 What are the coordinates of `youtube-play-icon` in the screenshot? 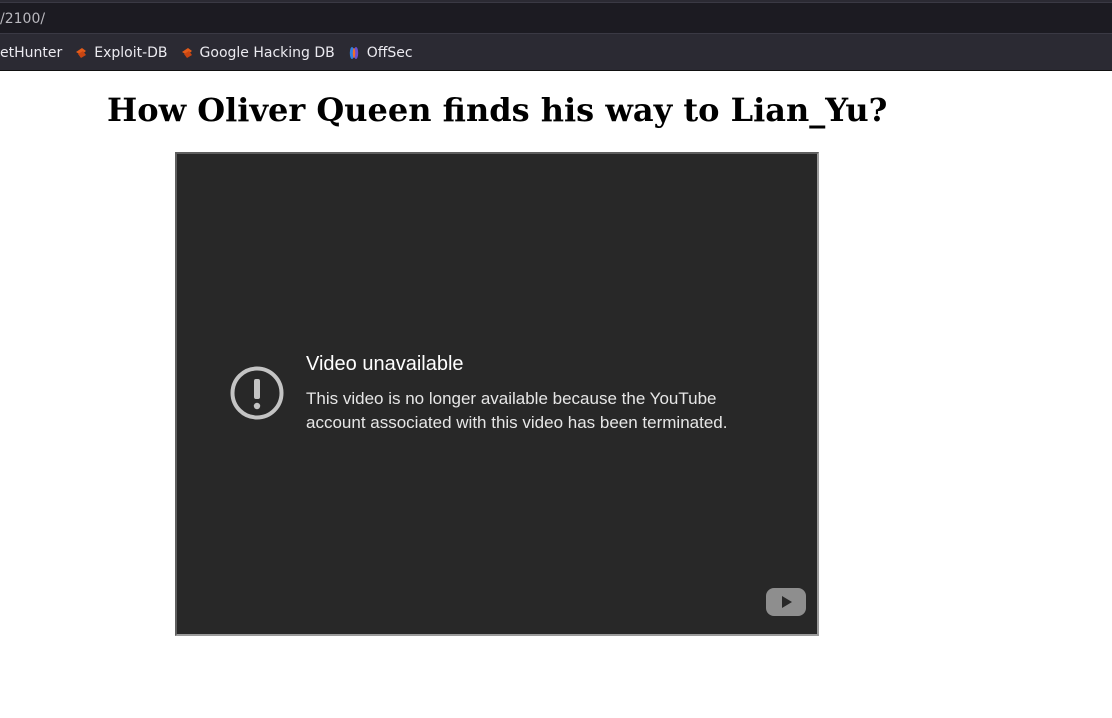 It's located at (786, 602).